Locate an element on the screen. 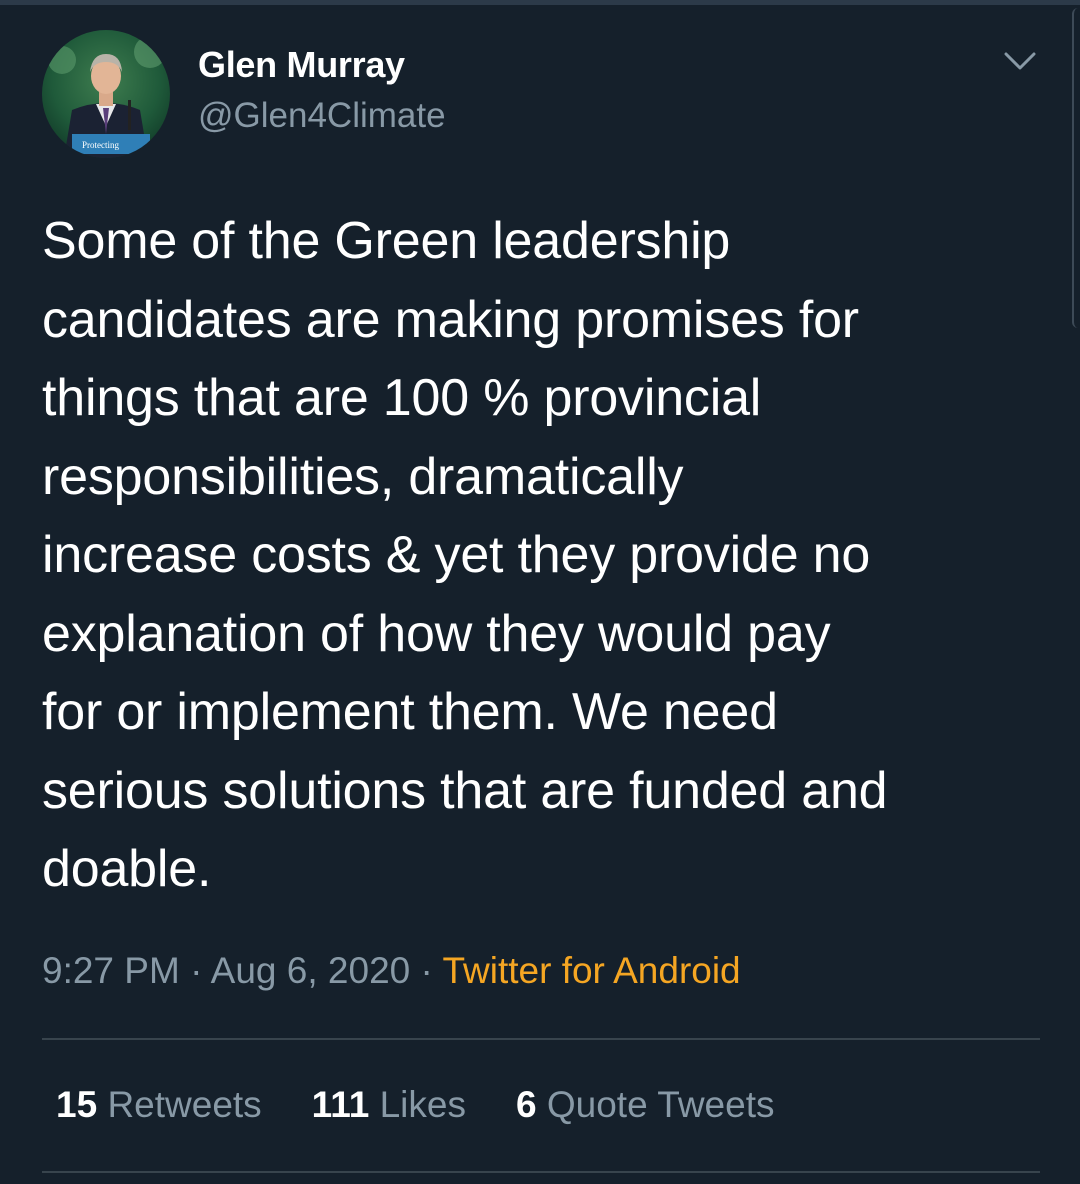  avatar-photo: Protecting is located at coordinates (106, 94).